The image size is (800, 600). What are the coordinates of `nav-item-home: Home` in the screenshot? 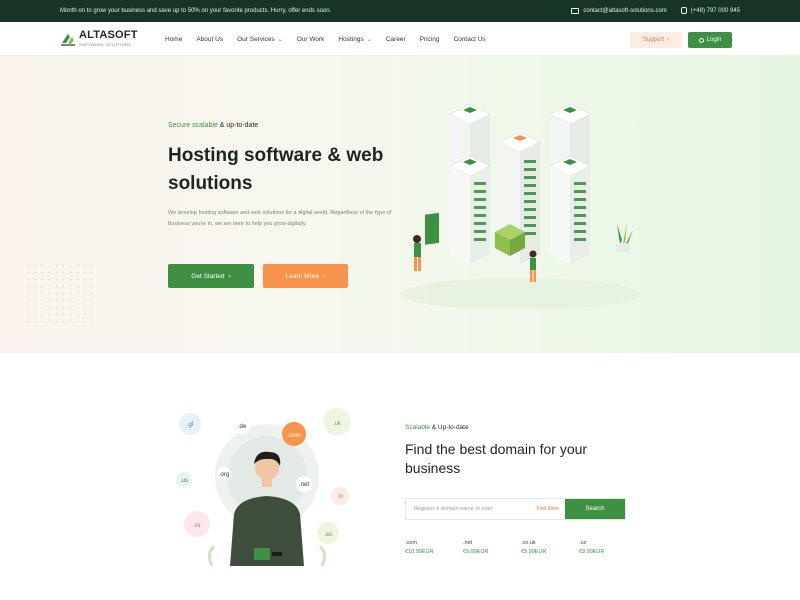 It's located at (173, 39).